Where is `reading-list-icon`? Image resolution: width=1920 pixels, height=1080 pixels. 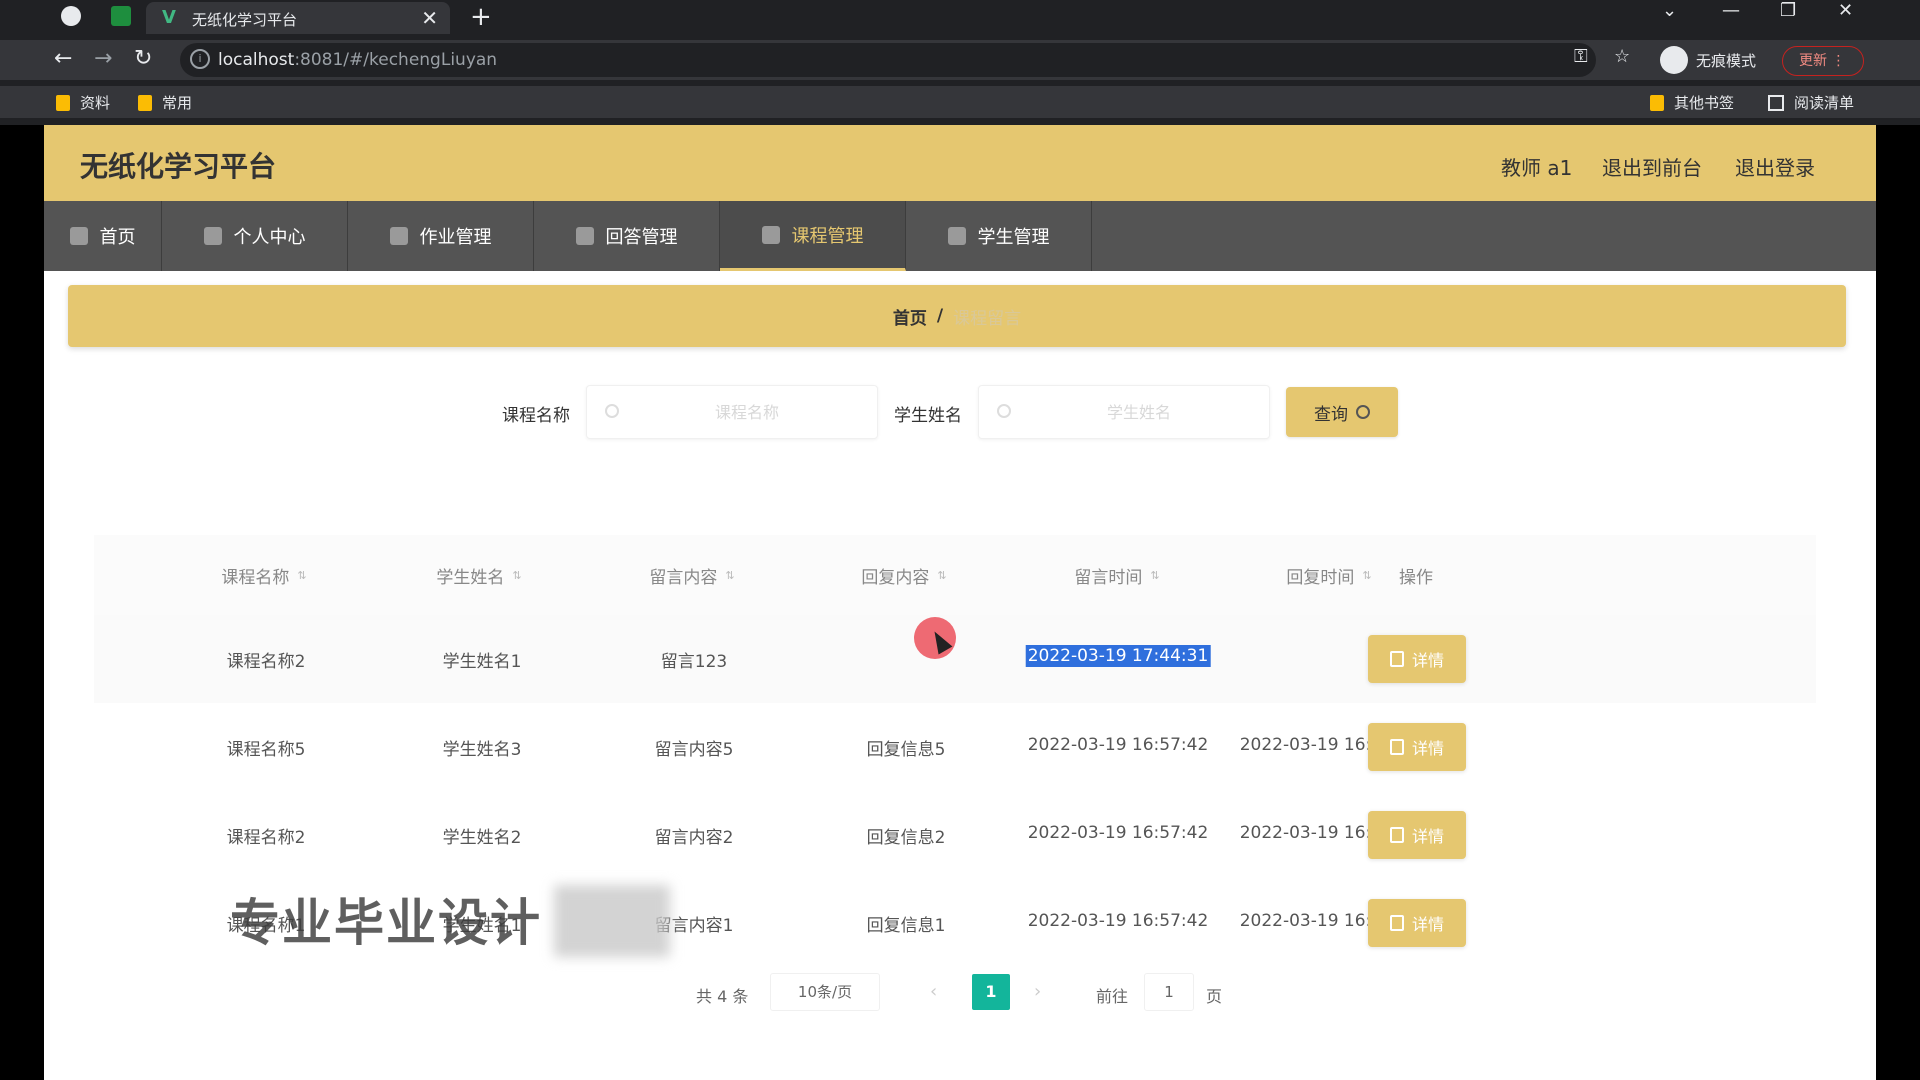
reading-list-icon is located at coordinates (1776, 102).